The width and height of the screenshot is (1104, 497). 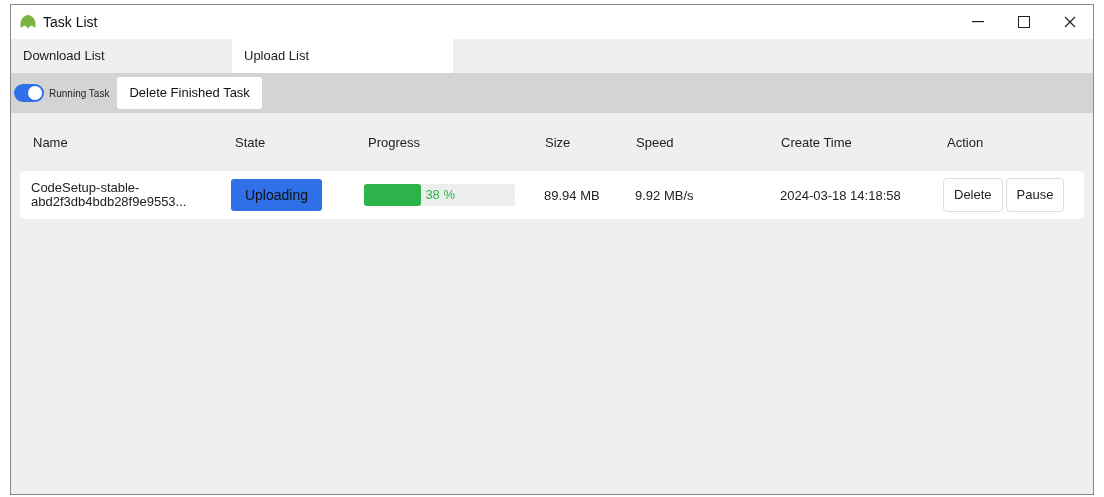 What do you see at coordinates (664, 195) in the screenshot?
I see `table-cell-text: 9.92 MB/s` at bounding box center [664, 195].